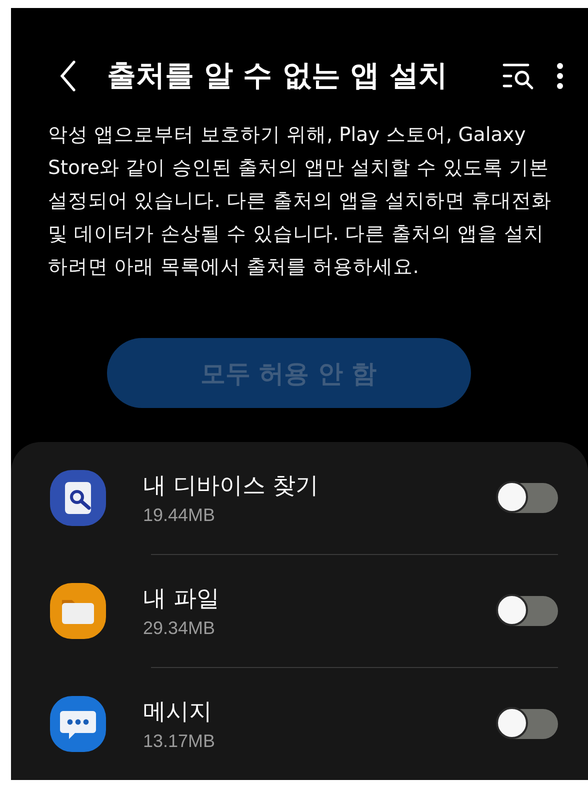 This screenshot has width=588, height=790. Describe the element at coordinates (179, 515) in the screenshot. I see `app-size: 19.44MB` at that location.